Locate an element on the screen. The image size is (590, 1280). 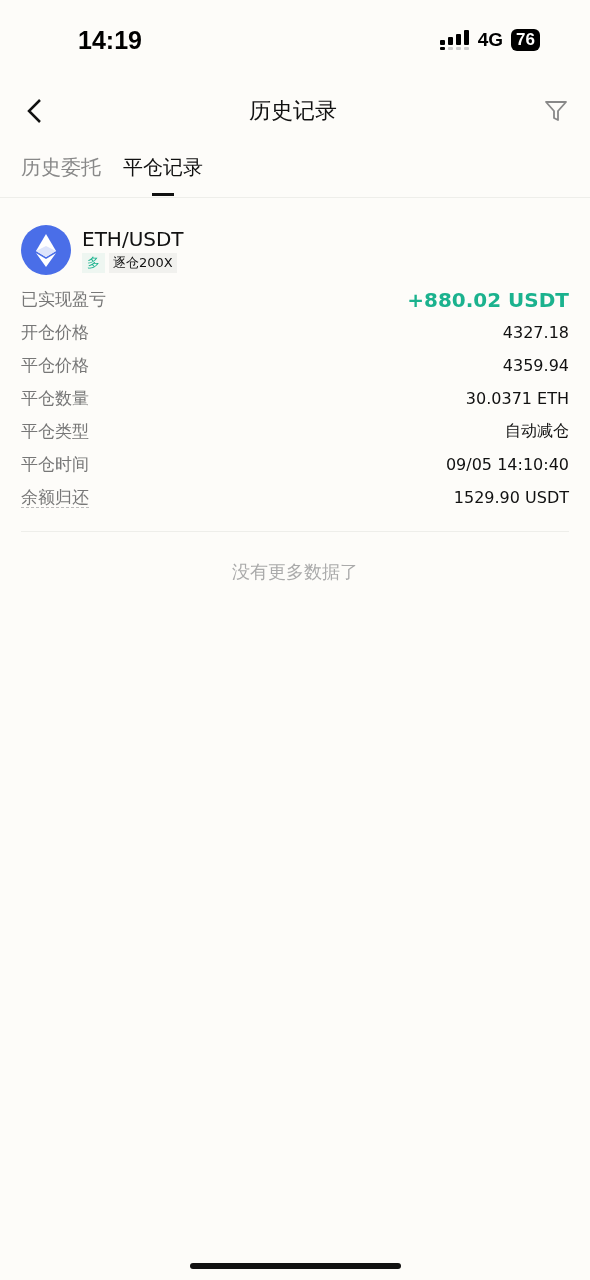
field-label: 平仓时间 is located at coordinates (55, 464).